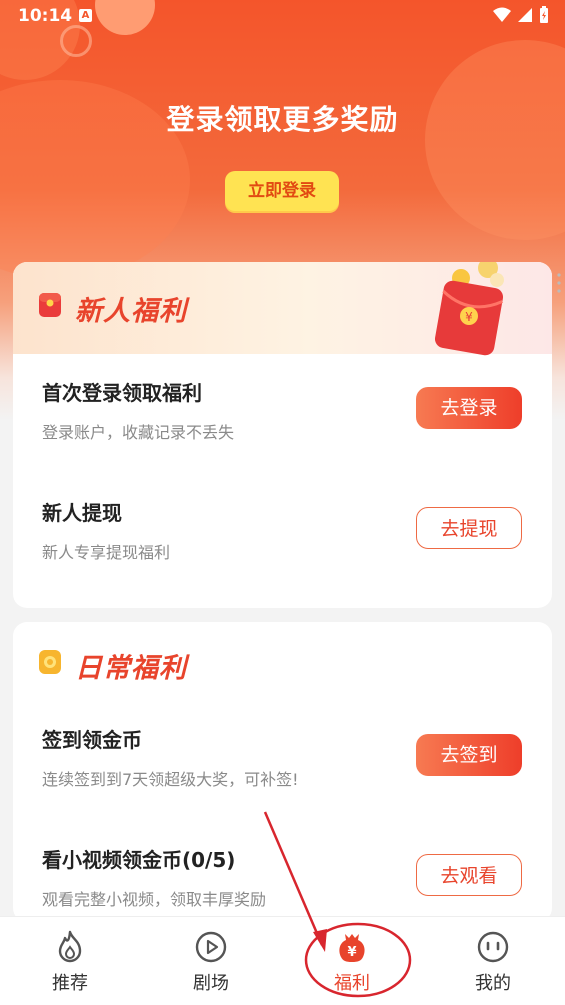 The width and height of the screenshot is (565, 1005). Describe the element at coordinates (493, 983) in the screenshot. I see `nav-label: 我的` at that location.